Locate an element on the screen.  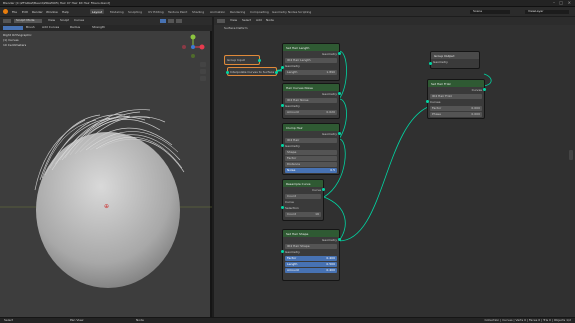
menu-view: View is located at coordinates (51, 20).